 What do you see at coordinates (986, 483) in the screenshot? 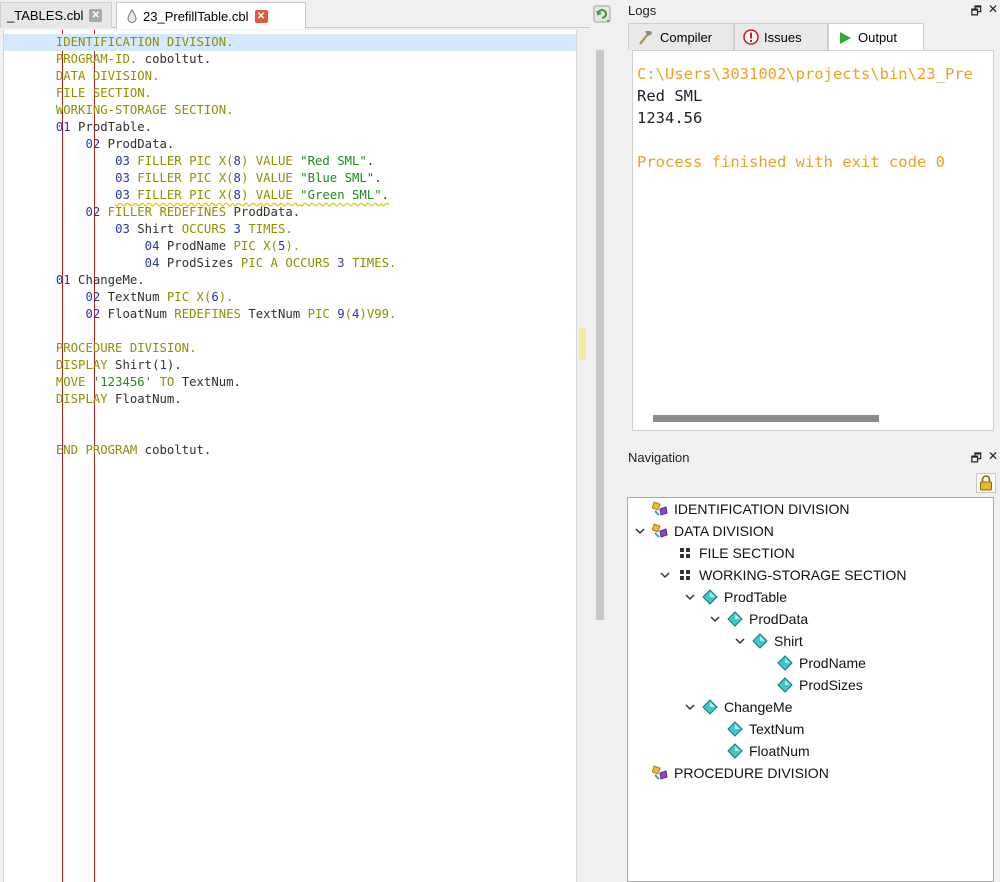
I see `lock-button` at bounding box center [986, 483].